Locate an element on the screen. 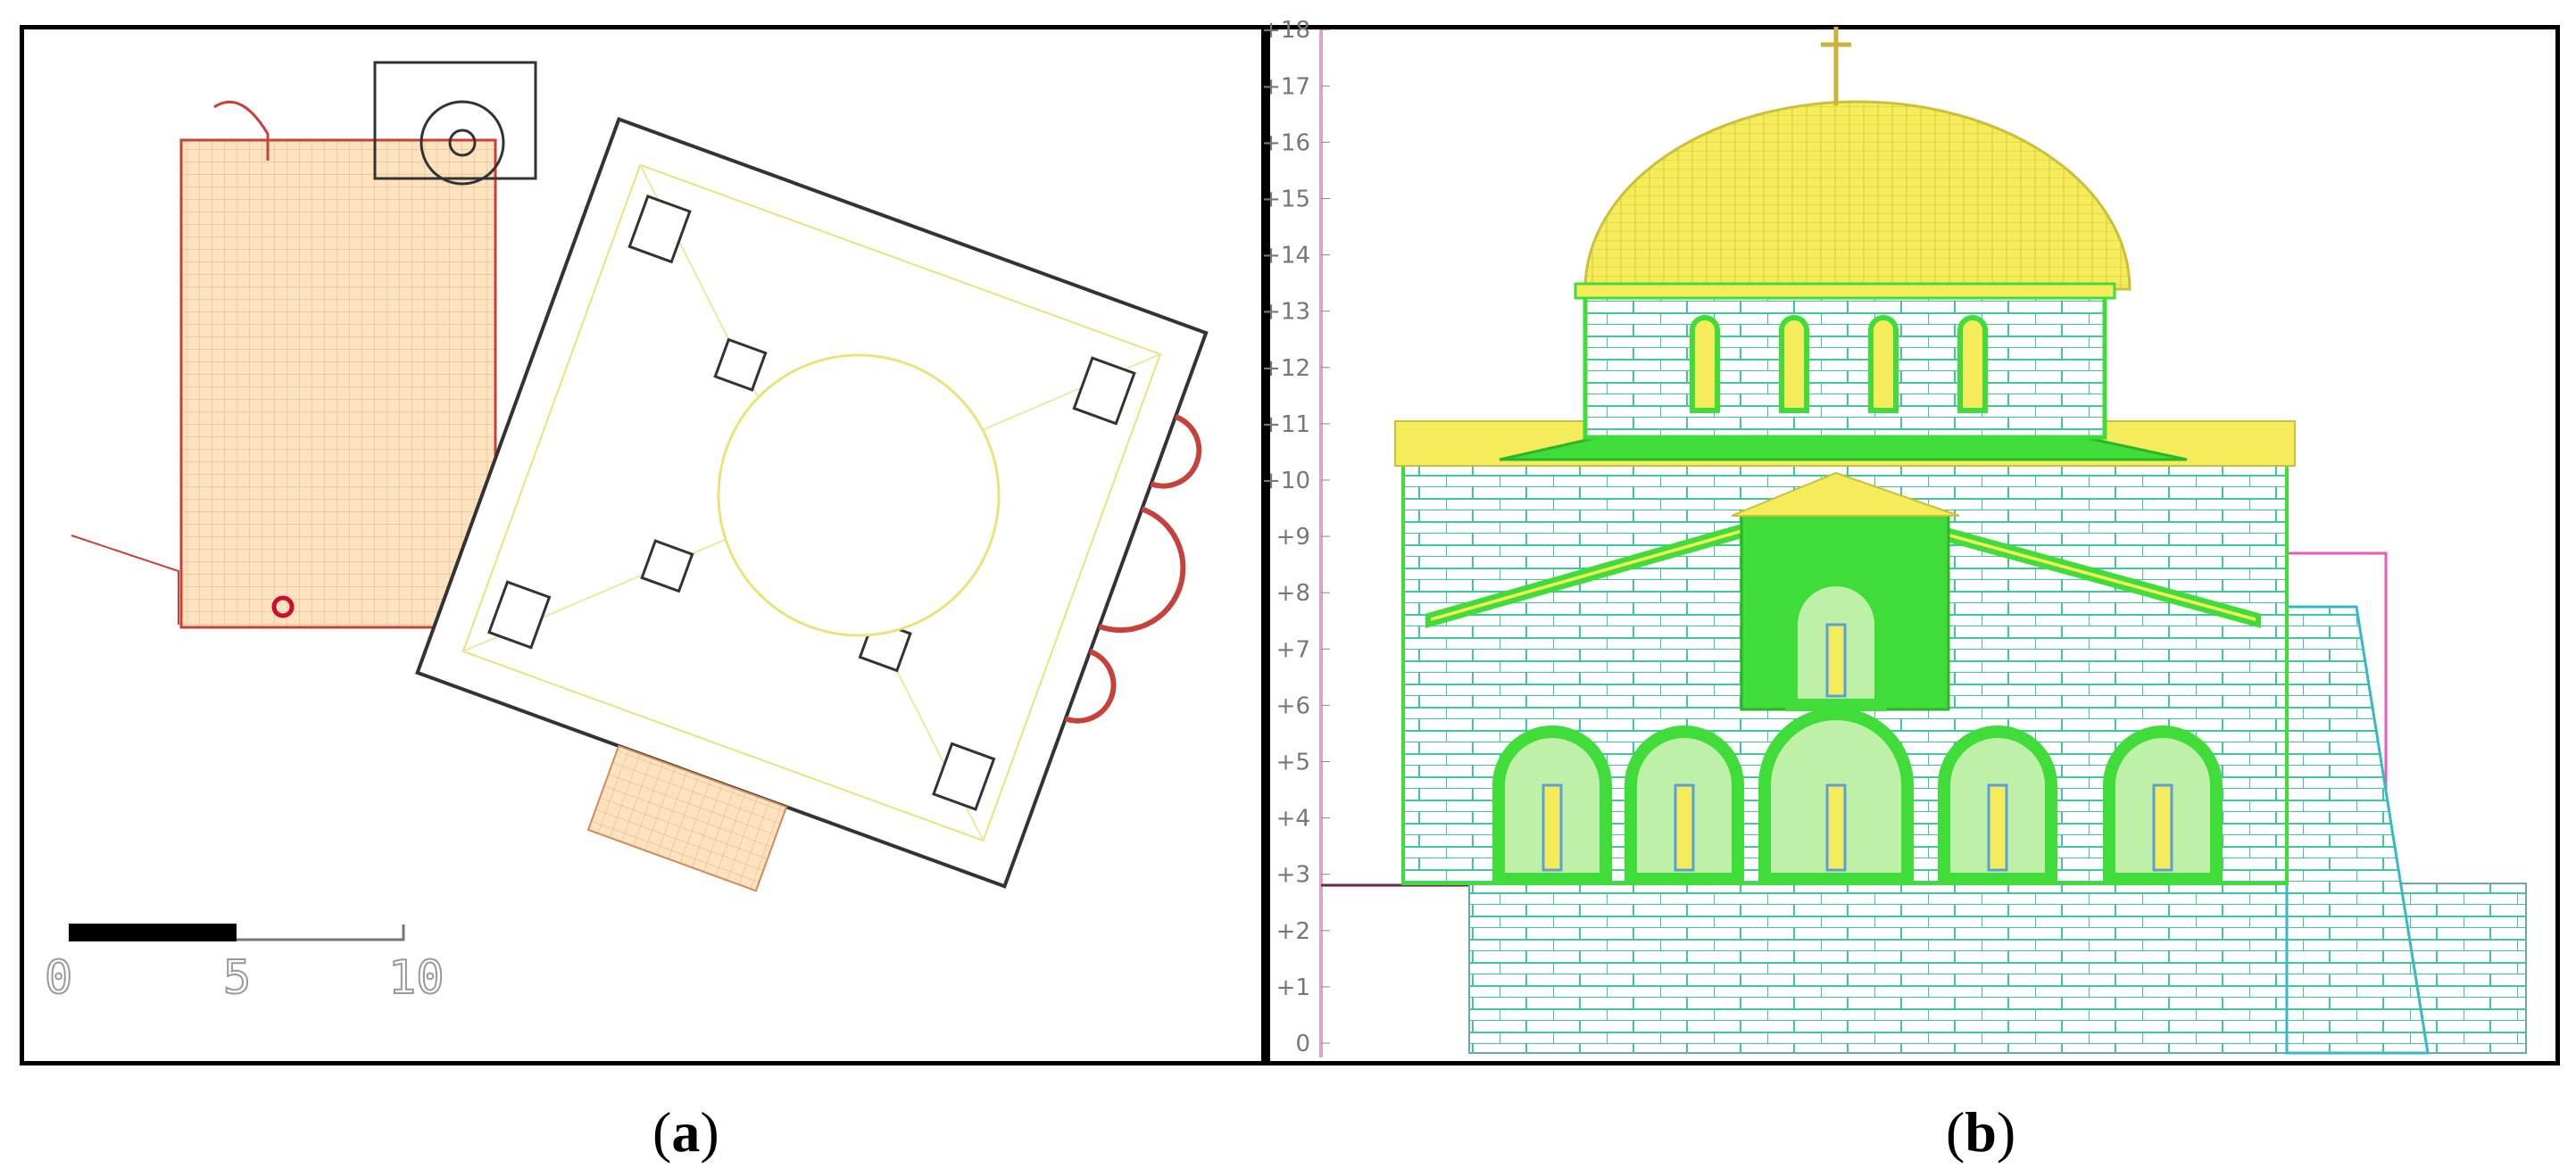  axis-label: +14 is located at coordinates (1285, 256).